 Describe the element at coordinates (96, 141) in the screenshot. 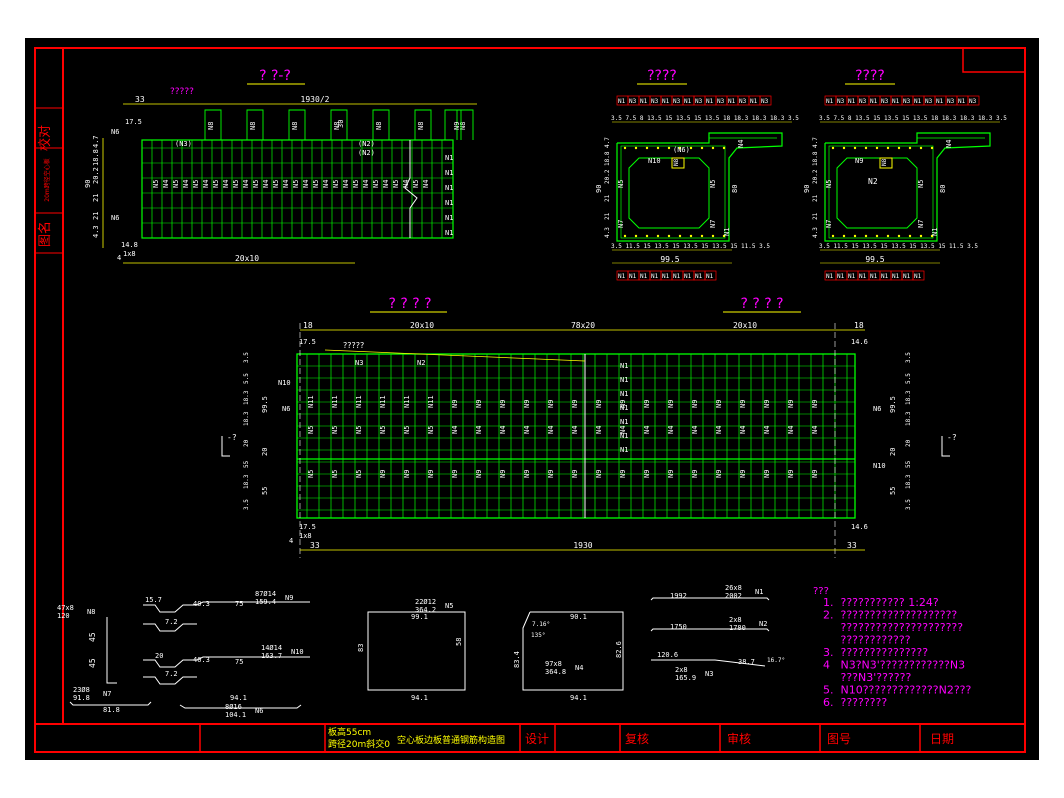

I see `elevation-left-dim: 4.7` at that location.